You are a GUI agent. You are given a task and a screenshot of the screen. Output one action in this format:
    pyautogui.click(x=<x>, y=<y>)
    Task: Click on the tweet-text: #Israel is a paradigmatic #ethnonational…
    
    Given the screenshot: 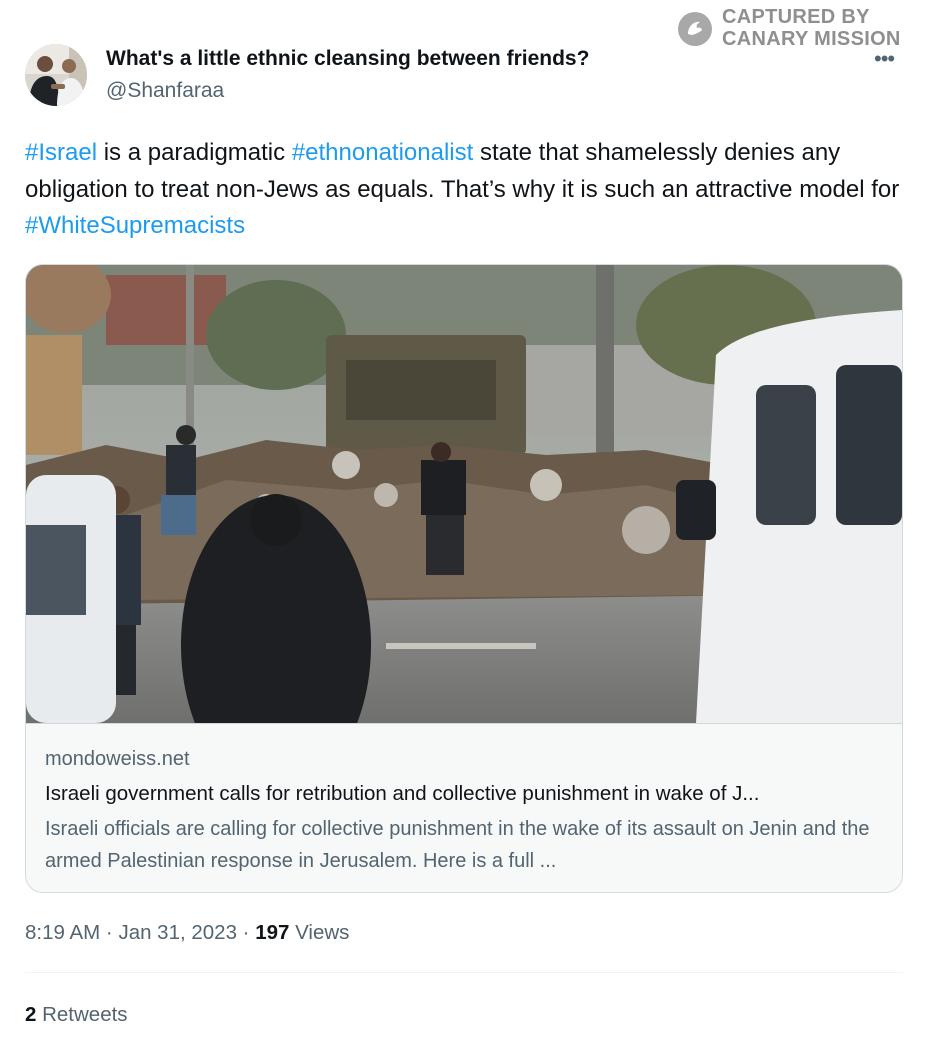 What is the action you would take?
    pyautogui.click(x=465, y=190)
    